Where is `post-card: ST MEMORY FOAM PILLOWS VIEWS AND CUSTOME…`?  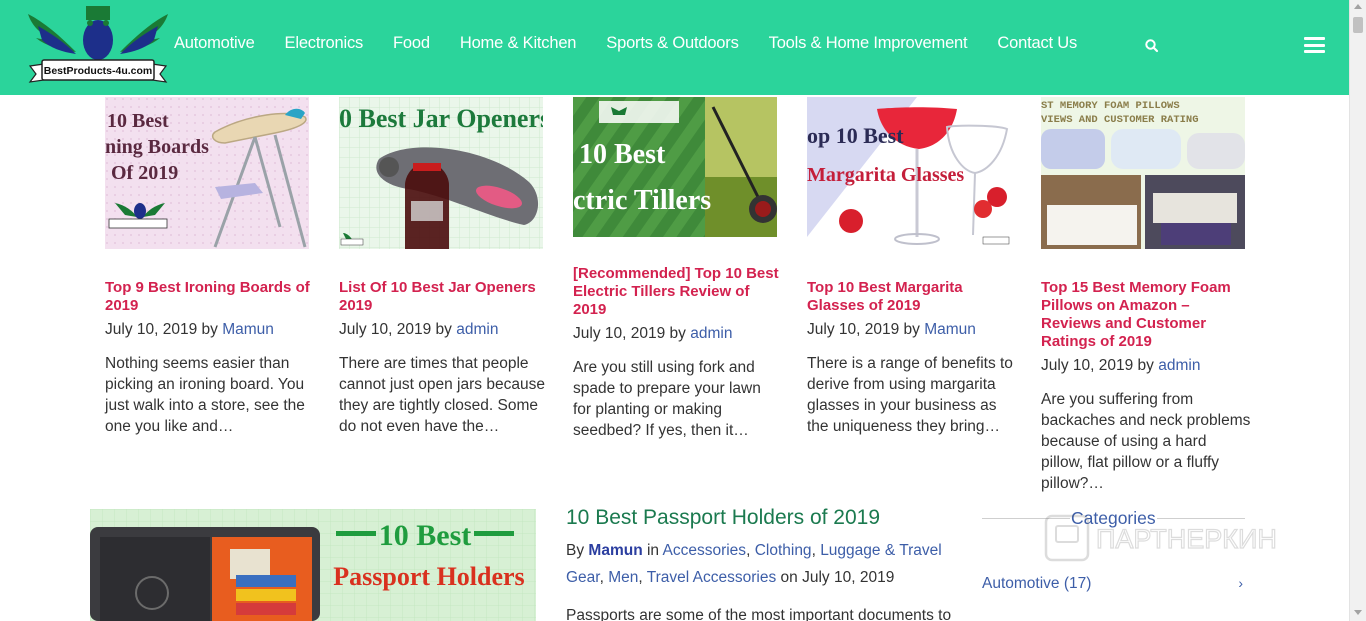 post-card: ST MEMORY FOAM PILLOWS VIEWS AND CUSTOME… is located at coordinates (1146, 295).